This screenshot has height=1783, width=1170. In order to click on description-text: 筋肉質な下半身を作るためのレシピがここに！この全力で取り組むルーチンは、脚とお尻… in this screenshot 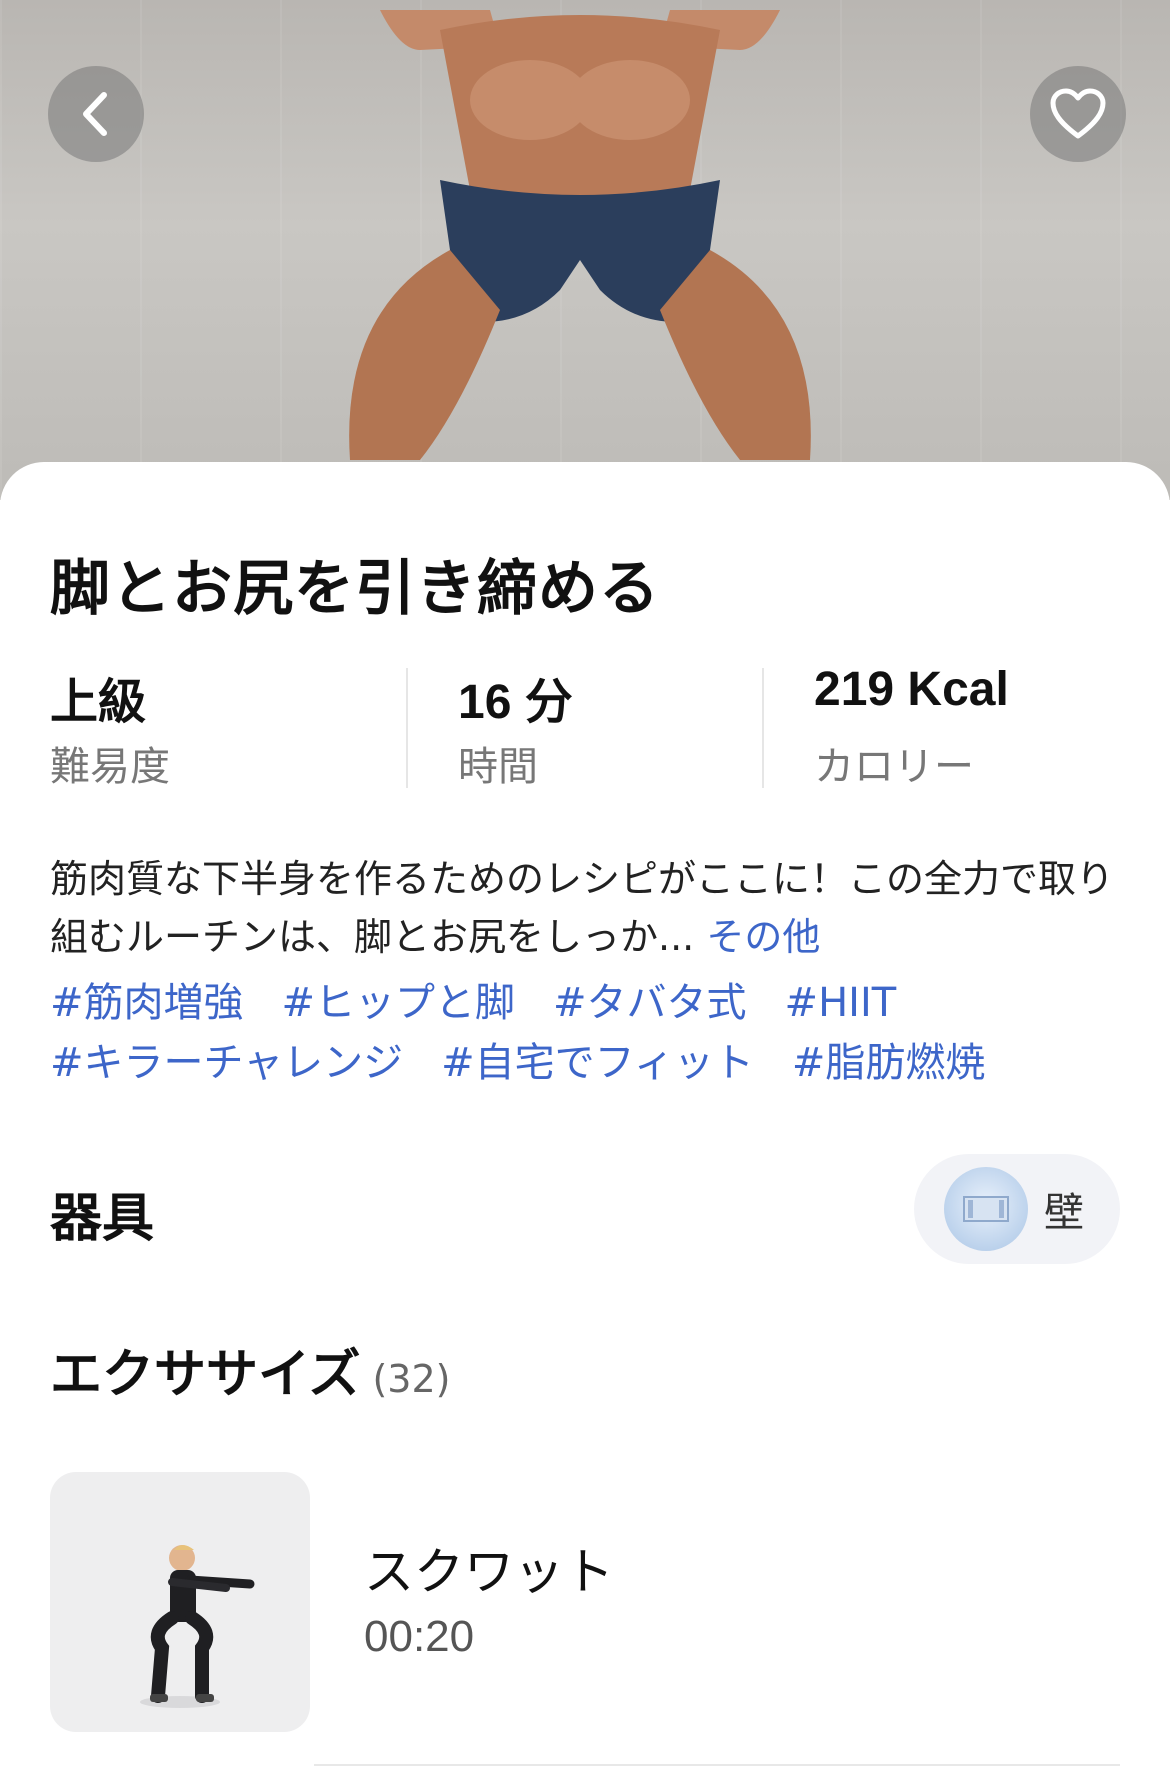, I will do `click(582, 908)`.